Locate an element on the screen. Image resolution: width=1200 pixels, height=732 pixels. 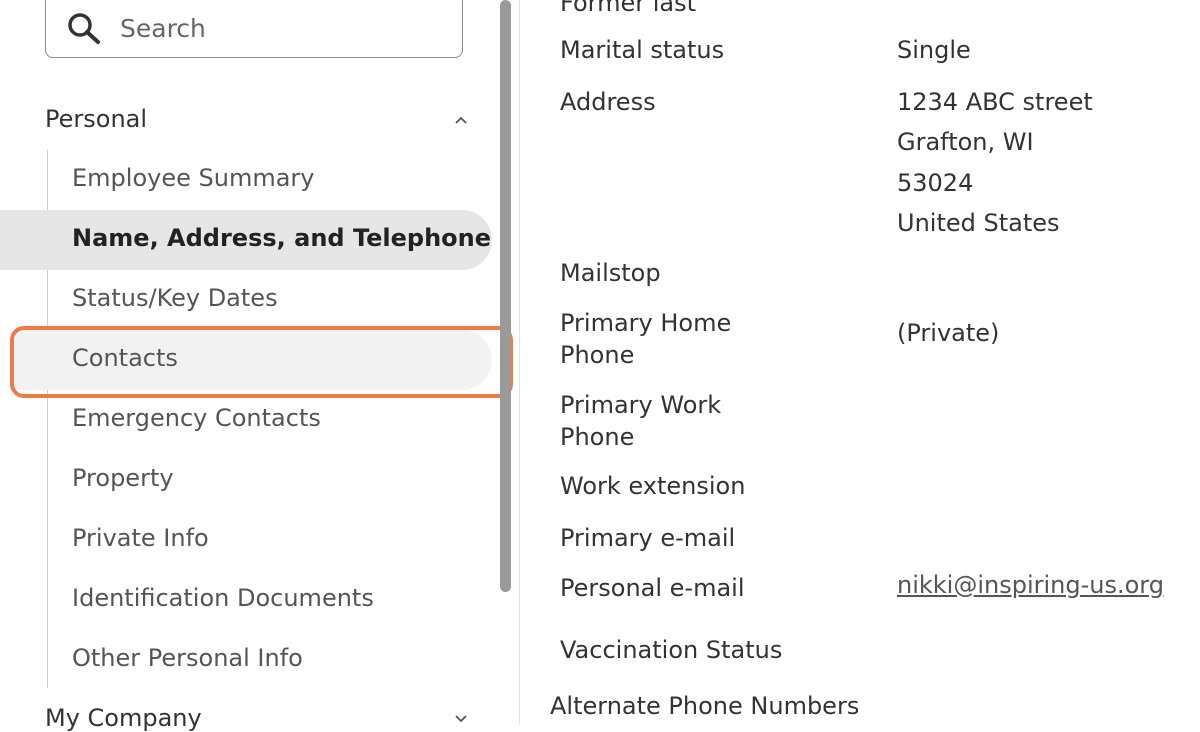
sidebar-item-other-personal-info: Other Personal Info is located at coordinates (246, 660).